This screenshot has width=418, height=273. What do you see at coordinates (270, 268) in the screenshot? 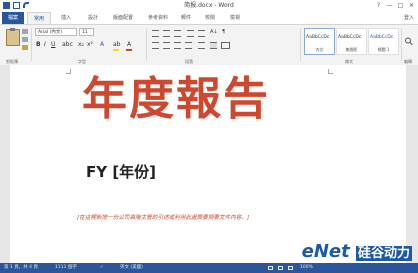
I see `read-mode-icon` at bounding box center [270, 268].